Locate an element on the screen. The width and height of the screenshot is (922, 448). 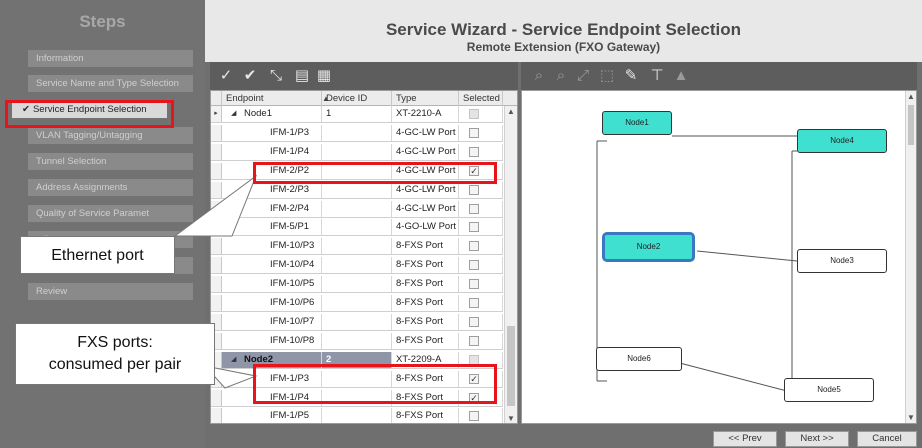
fit-icon: ⤢ is located at coordinates (583, 76).